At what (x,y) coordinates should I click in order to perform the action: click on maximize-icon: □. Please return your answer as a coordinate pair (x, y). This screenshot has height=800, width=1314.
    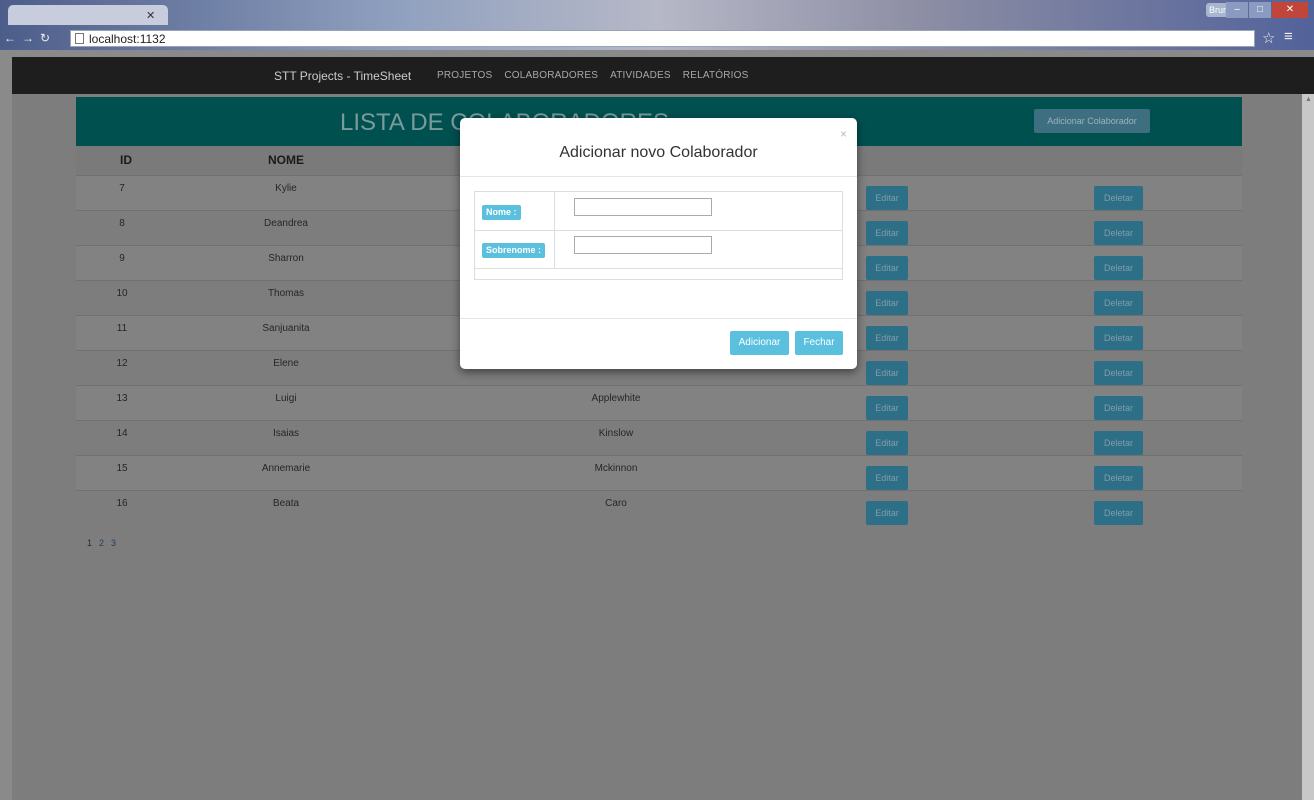
    Looking at the image, I should click on (1260, 10).